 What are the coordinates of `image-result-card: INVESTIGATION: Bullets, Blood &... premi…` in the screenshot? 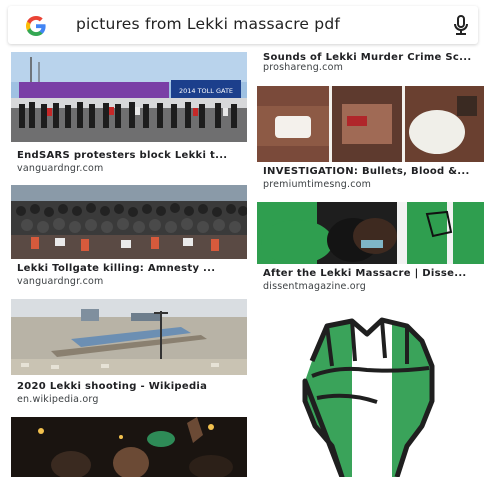 It's located at (370, 139).